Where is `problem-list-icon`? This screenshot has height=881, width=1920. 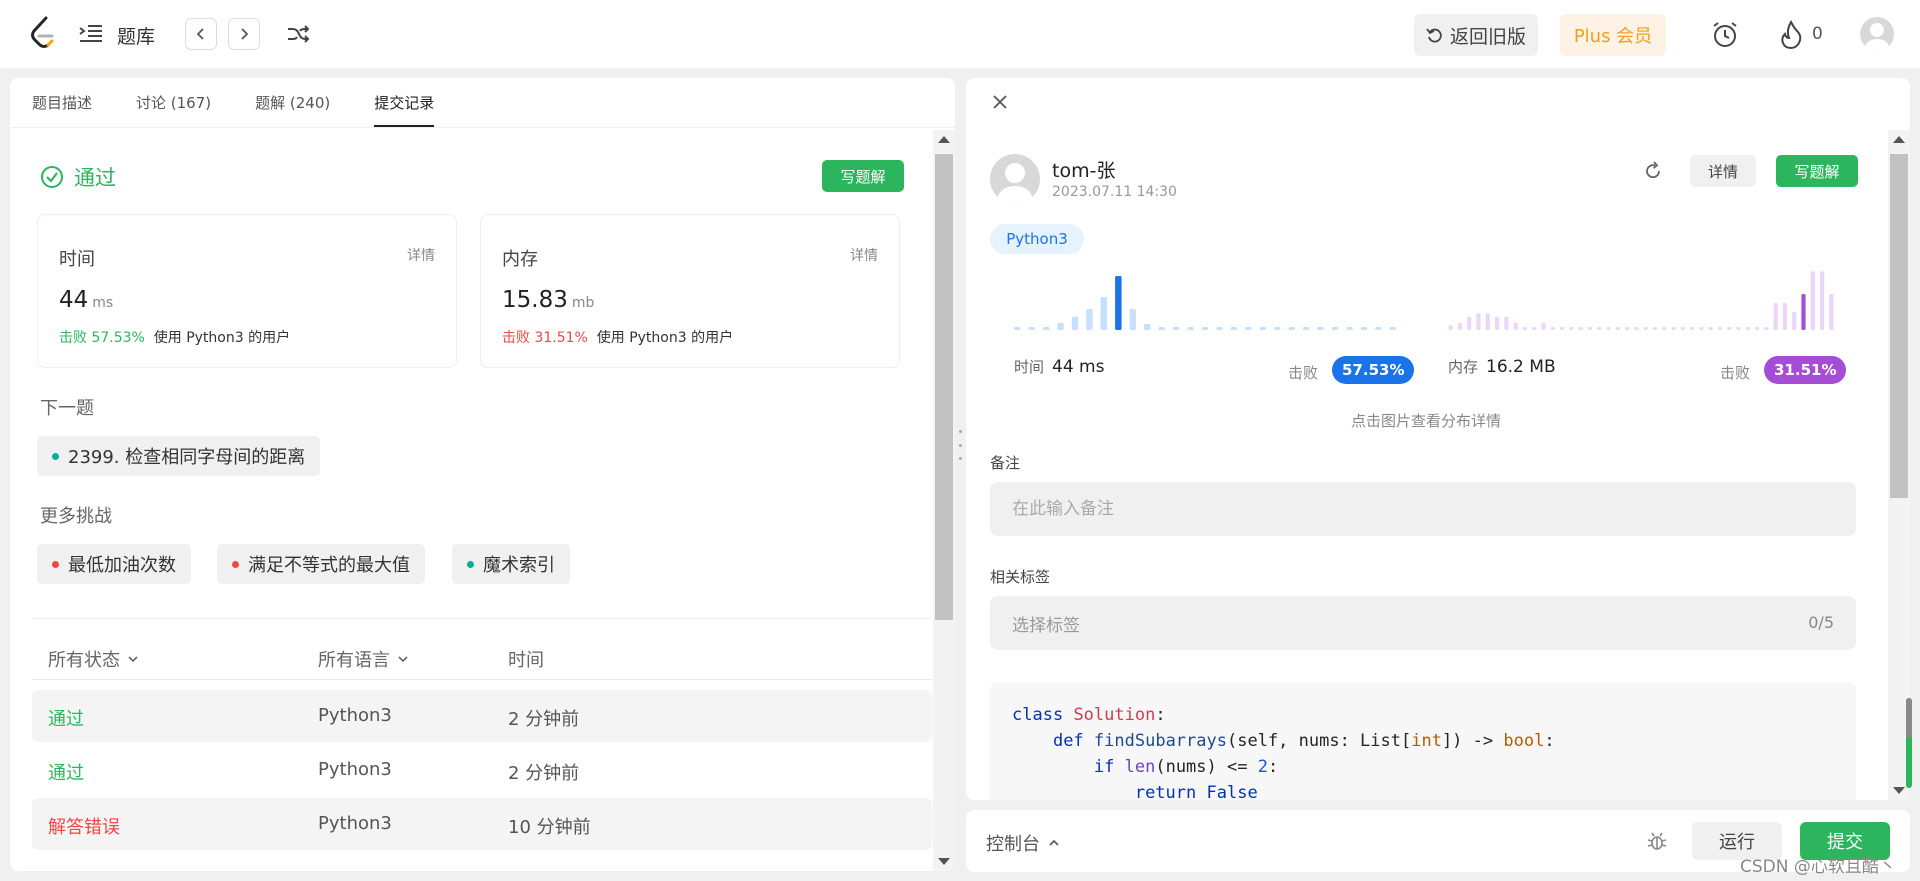 problem-list-icon is located at coordinates (91, 34).